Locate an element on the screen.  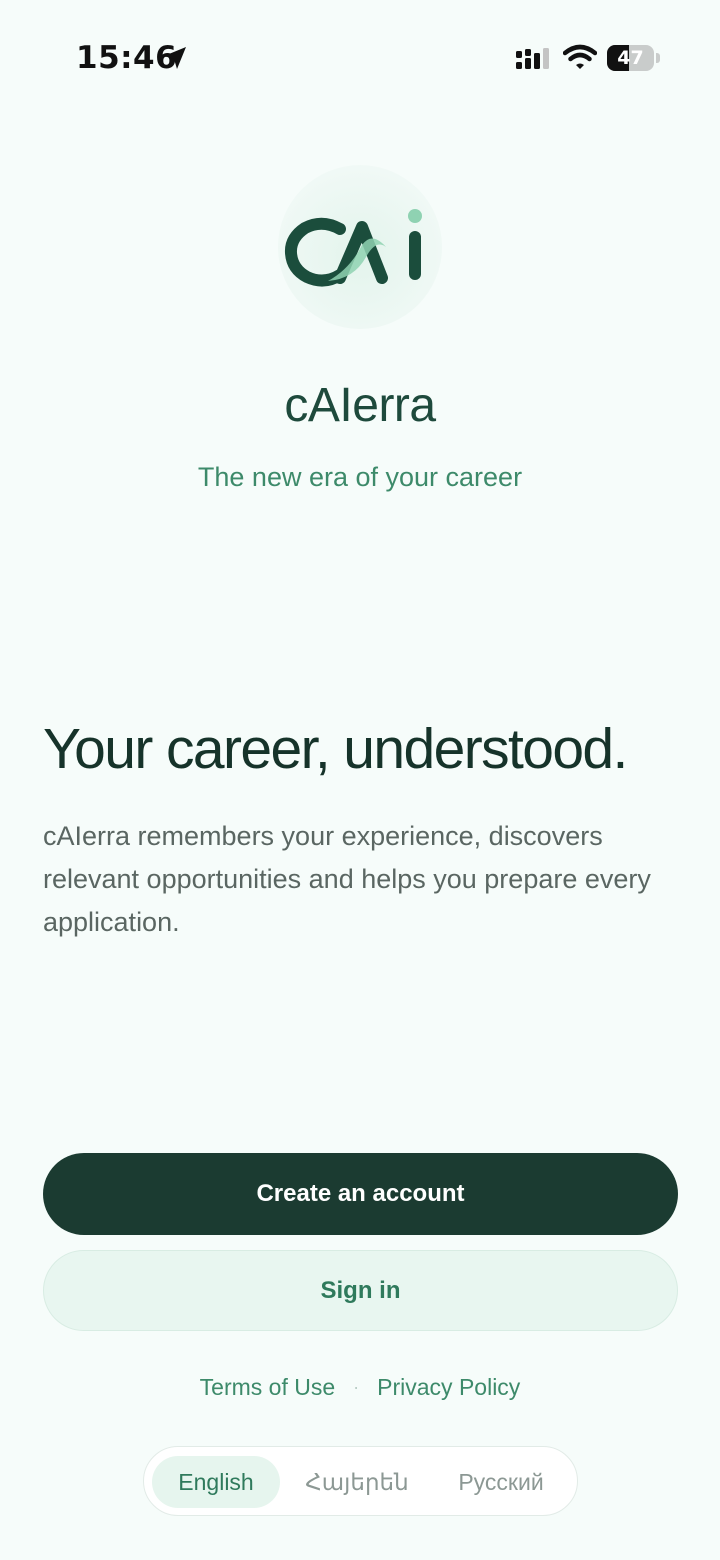
wifi-icon is located at coordinates (580, 56).